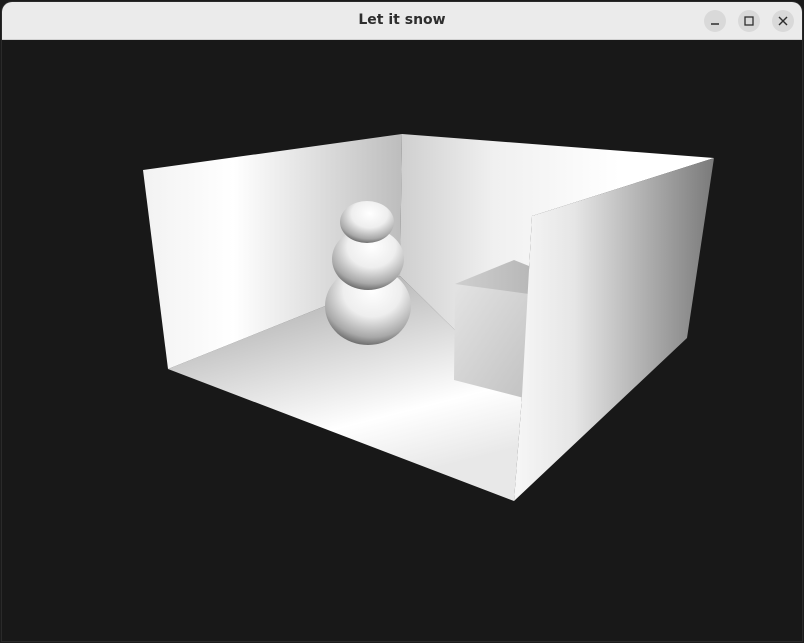 This screenshot has width=804, height=643. What do you see at coordinates (715, 21) in the screenshot?
I see `minimize-button` at bounding box center [715, 21].